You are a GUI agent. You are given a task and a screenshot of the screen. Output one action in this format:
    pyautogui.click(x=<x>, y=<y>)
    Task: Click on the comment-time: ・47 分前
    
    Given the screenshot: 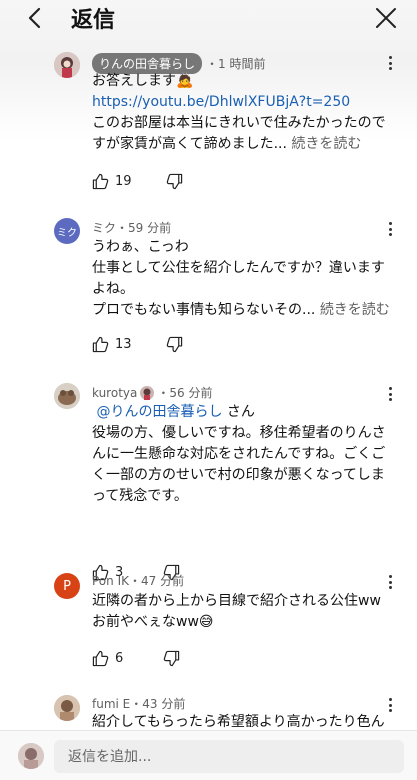 What is the action you would take?
    pyautogui.click(x=156, y=581)
    